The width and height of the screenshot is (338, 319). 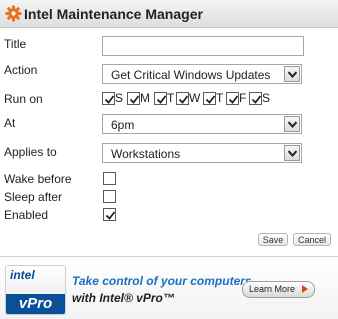 What do you see at coordinates (109, 196) in the screenshot?
I see `sleep-after-checkbox` at bounding box center [109, 196].